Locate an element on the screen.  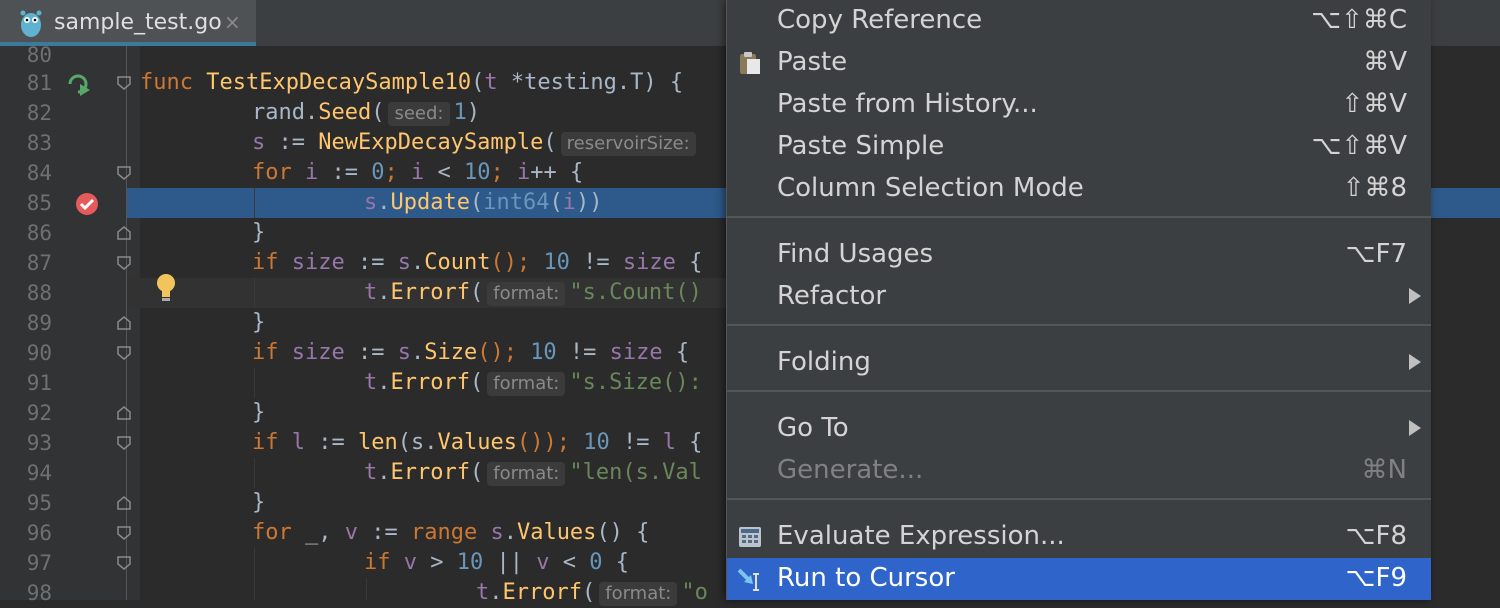
menu-item-label: Folding is located at coordinates (824, 362).